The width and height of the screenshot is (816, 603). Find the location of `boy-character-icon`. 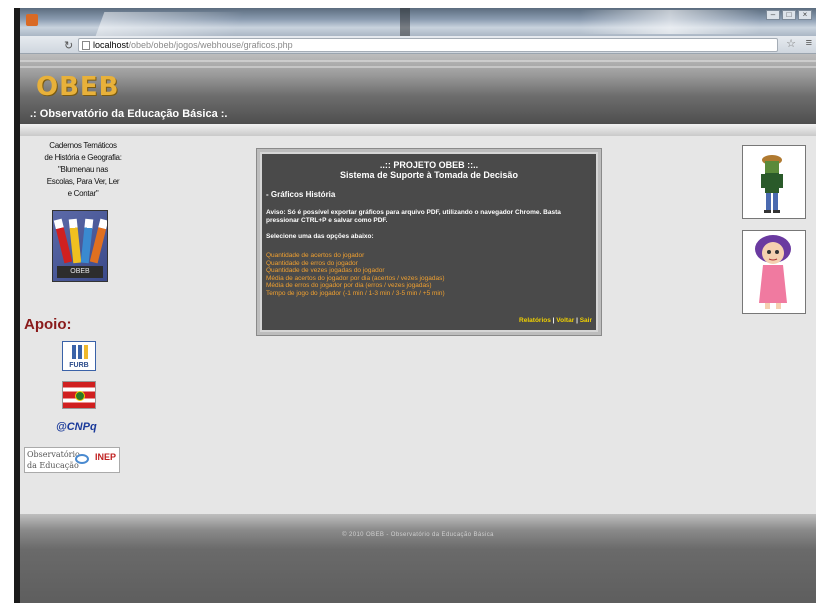

boy-character-icon is located at coordinates (772, 184).